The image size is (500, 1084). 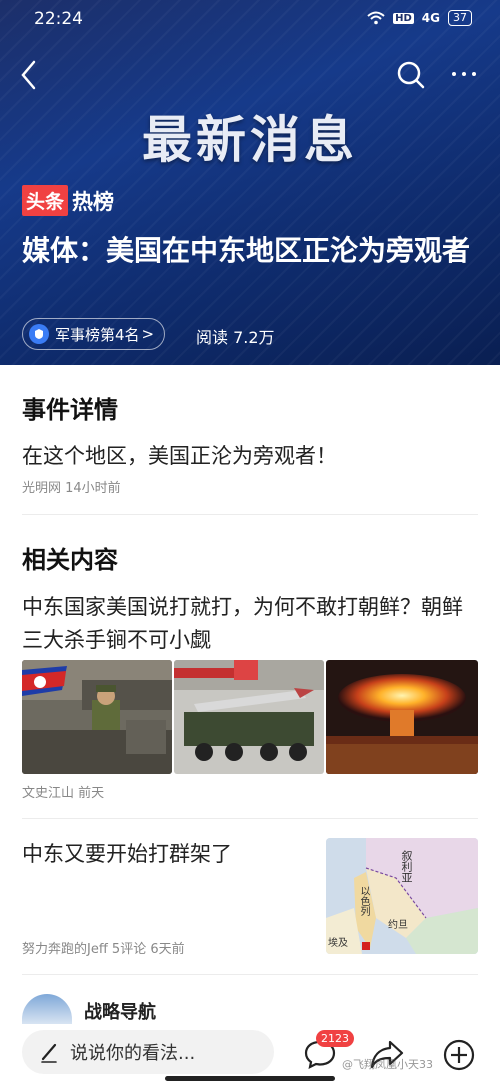 What do you see at coordinates (103, 949) in the screenshot?
I see `related-item-meta: 努力奔跑的Jeff 5评论 6天前` at bounding box center [103, 949].